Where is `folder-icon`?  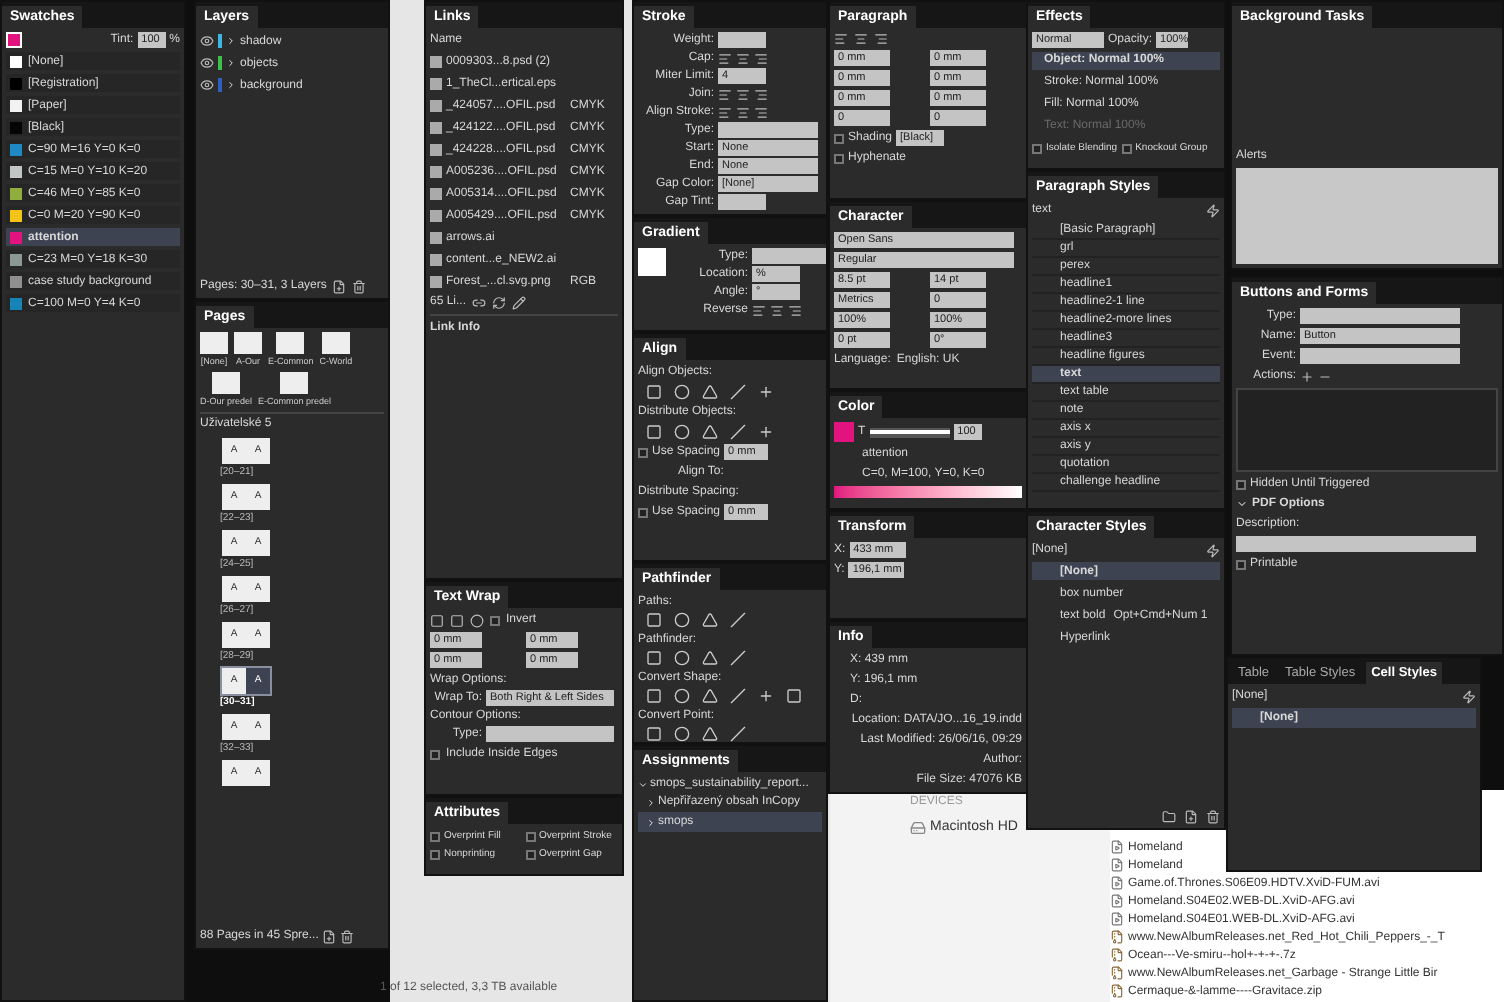
folder-icon is located at coordinates (1169, 817).